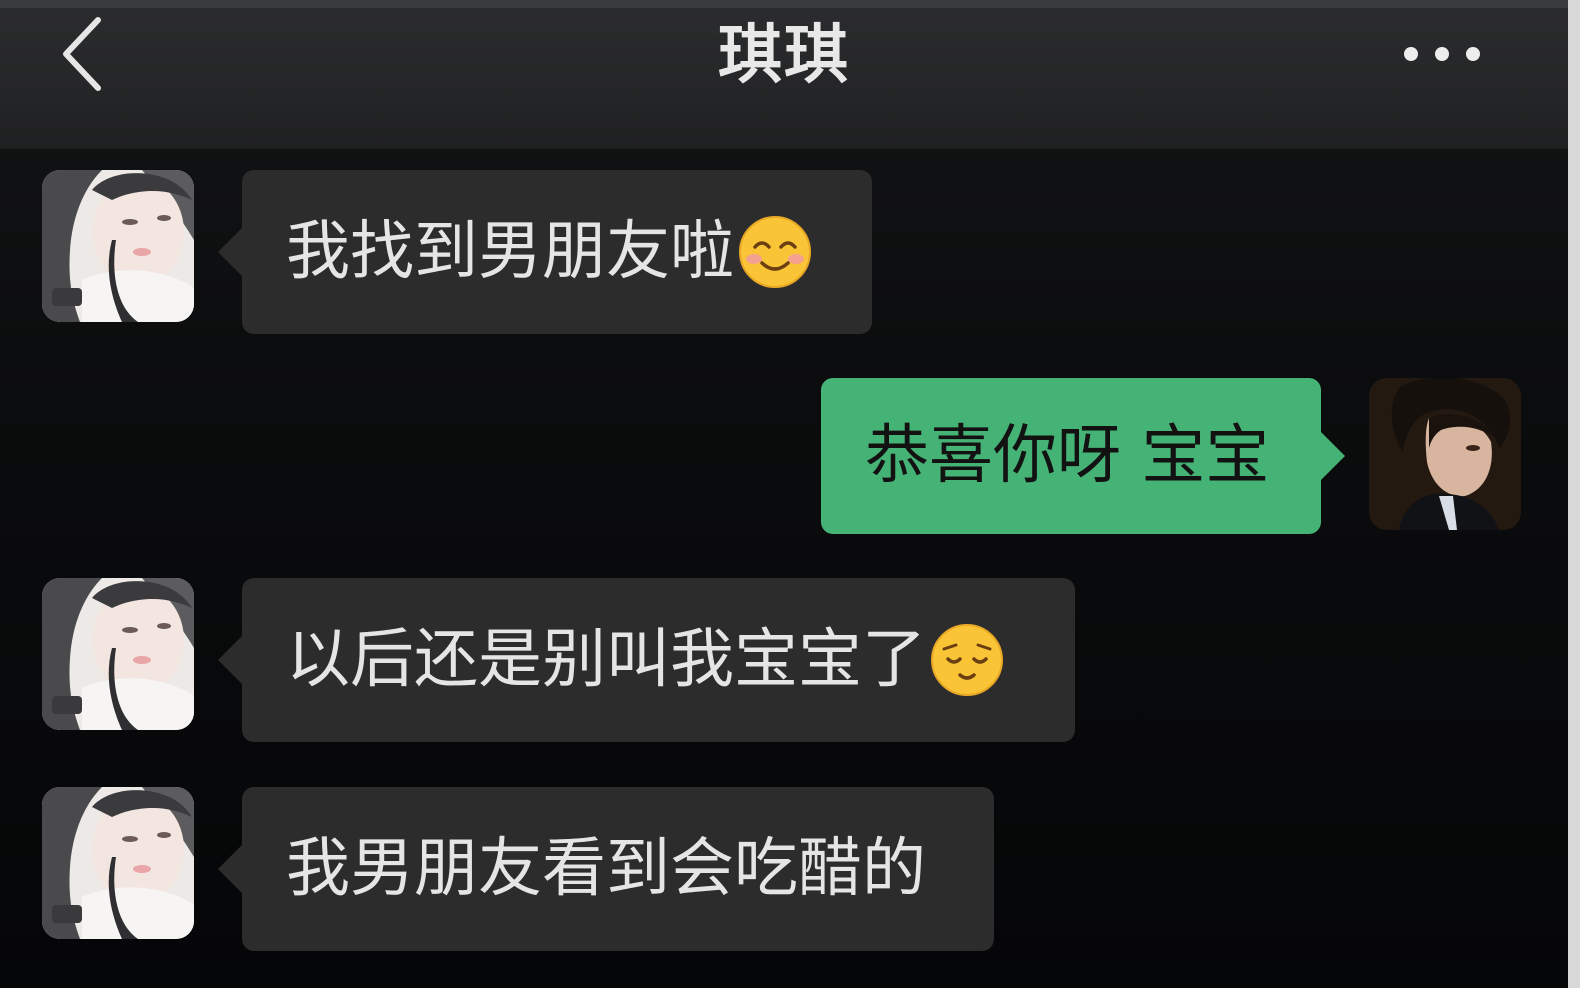  I want to click on chat-header: 琪琪, so click(784, 74).